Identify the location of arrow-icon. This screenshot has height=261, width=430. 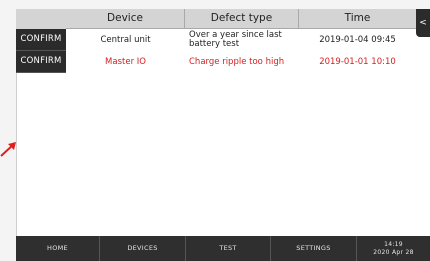
(8, 149).